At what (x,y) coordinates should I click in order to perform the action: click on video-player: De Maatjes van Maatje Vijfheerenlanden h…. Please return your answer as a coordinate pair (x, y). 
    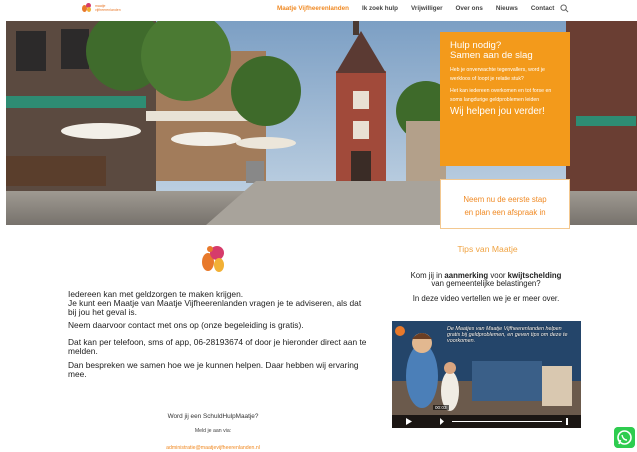
    Looking at the image, I should click on (486, 374).